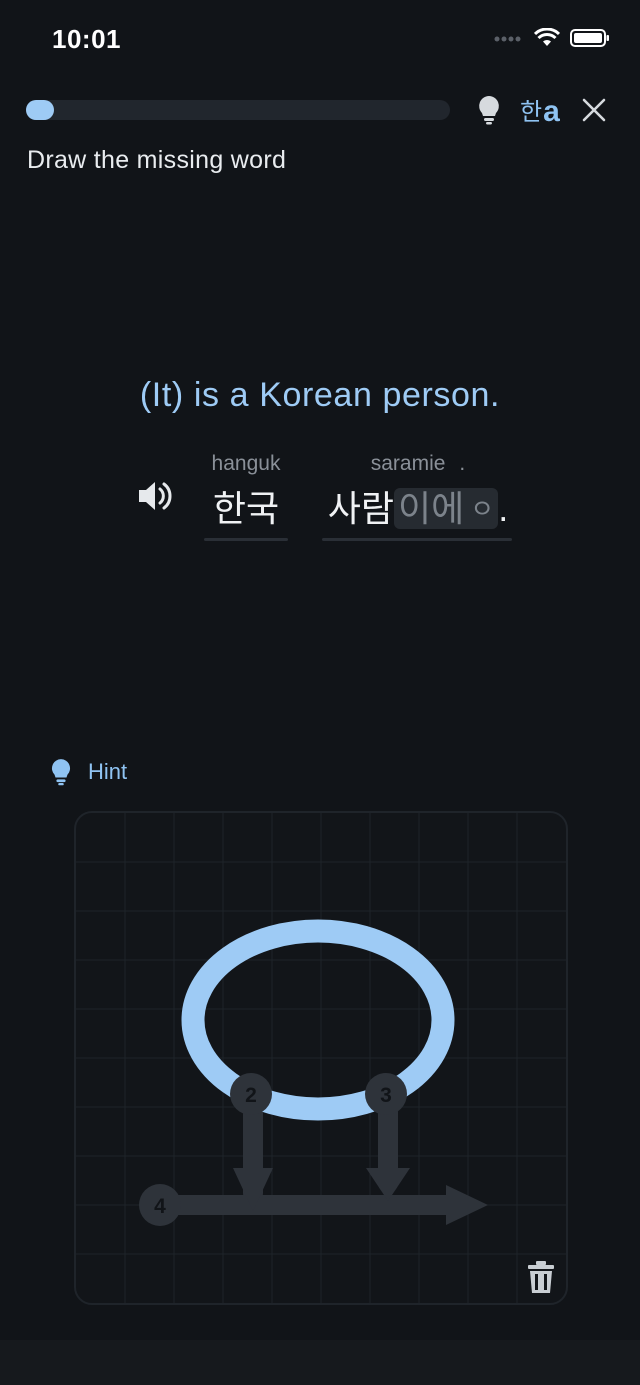 The height and width of the screenshot is (1385, 640). I want to click on clear-canvas-button, so click(541, 1279).